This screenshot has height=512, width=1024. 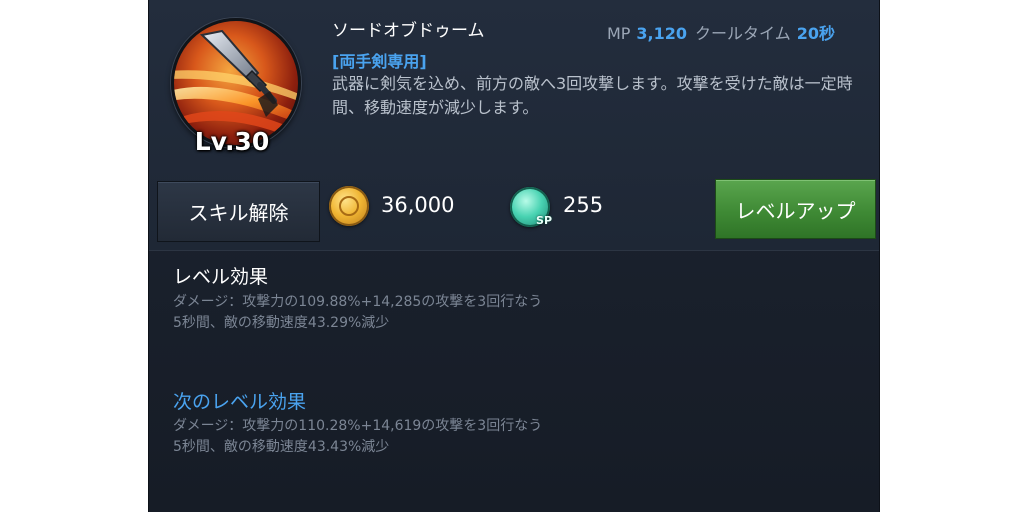 I want to click on mp-value: 3,120, so click(x=662, y=33).